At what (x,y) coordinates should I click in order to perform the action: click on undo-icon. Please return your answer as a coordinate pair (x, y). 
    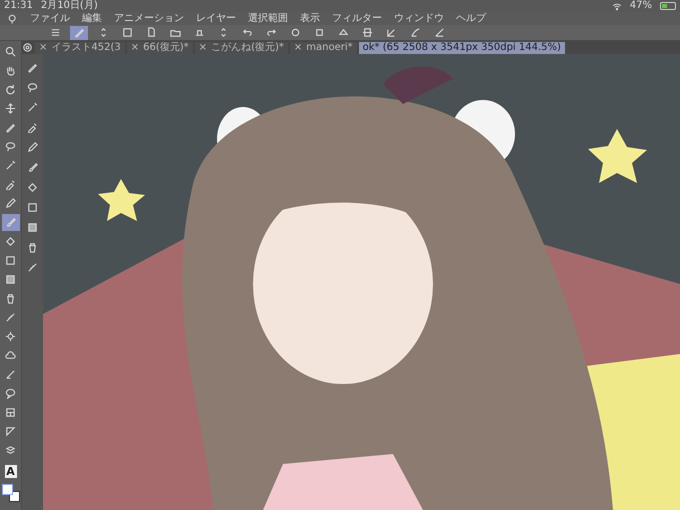
    Looking at the image, I should click on (247, 32).